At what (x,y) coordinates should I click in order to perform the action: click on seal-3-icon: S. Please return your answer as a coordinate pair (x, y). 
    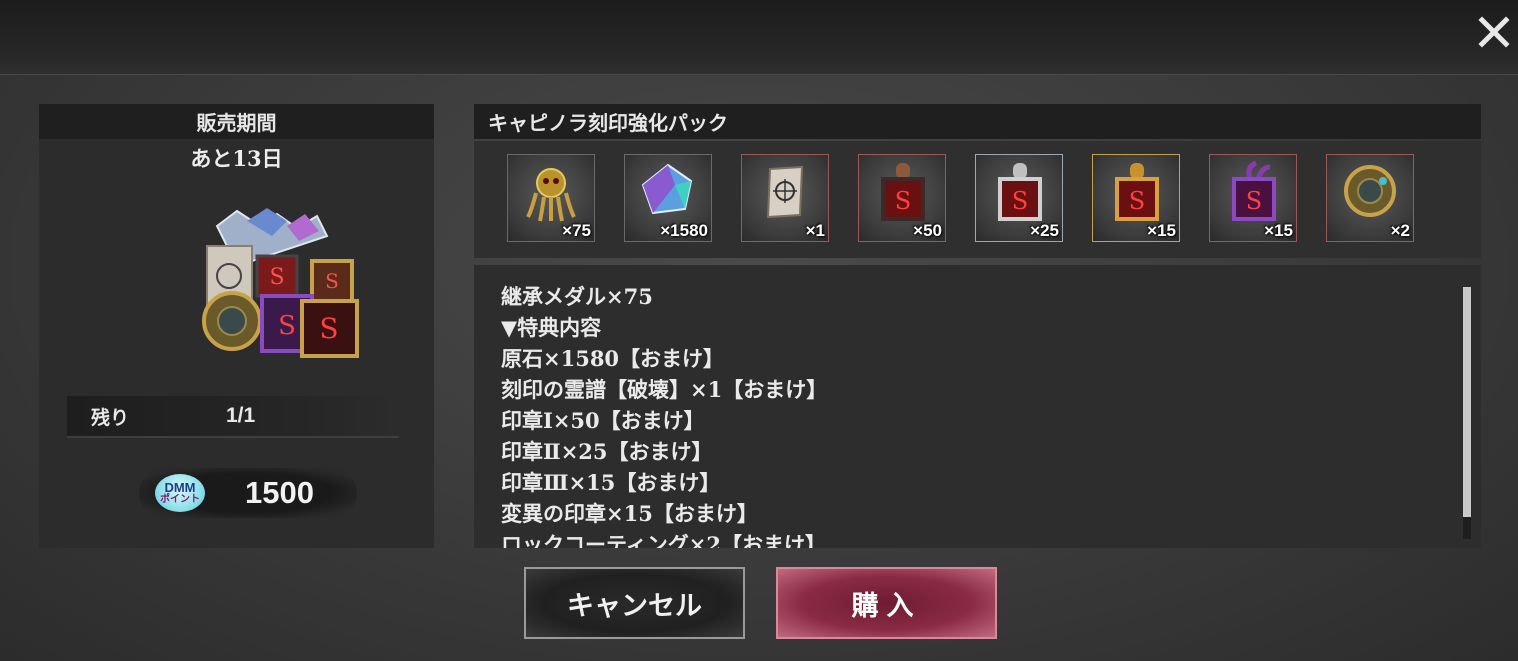
    Looking at the image, I should click on (1137, 192).